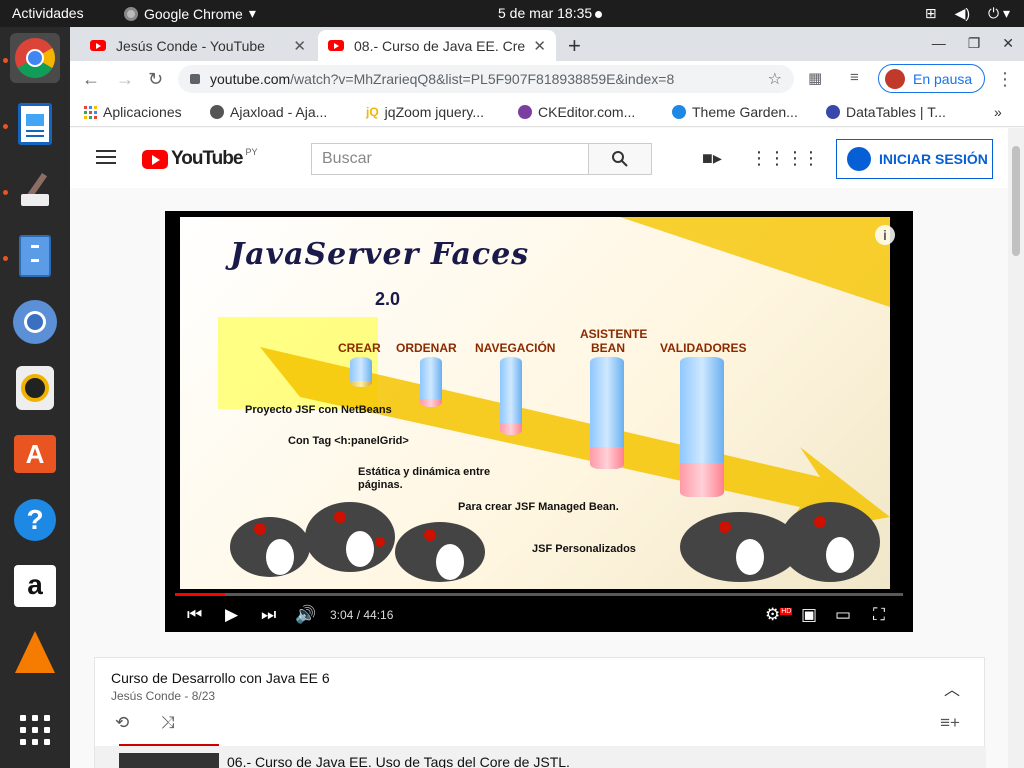 This screenshot has width=1024, height=768. I want to click on theater-mode-icon: ▭, so click(843, 615).